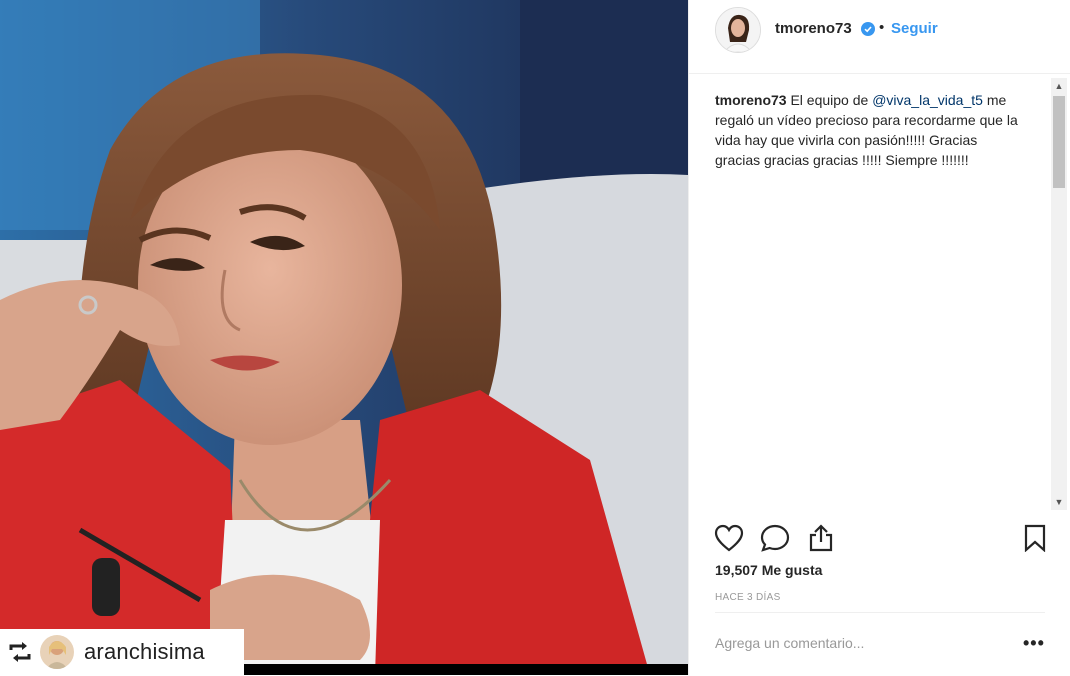 The height and width of the screenshot is (676, 1070). Describe the element at coordinates (1059, 502) in the screenshot. I see `scroll-down-arrow-icon: ▼` at that location.